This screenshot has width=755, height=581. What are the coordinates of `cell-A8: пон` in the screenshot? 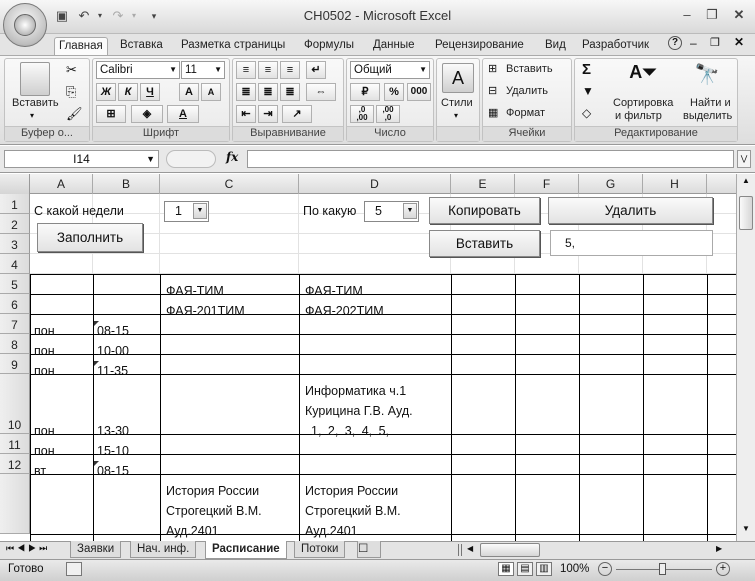 It's located at (43, 351).